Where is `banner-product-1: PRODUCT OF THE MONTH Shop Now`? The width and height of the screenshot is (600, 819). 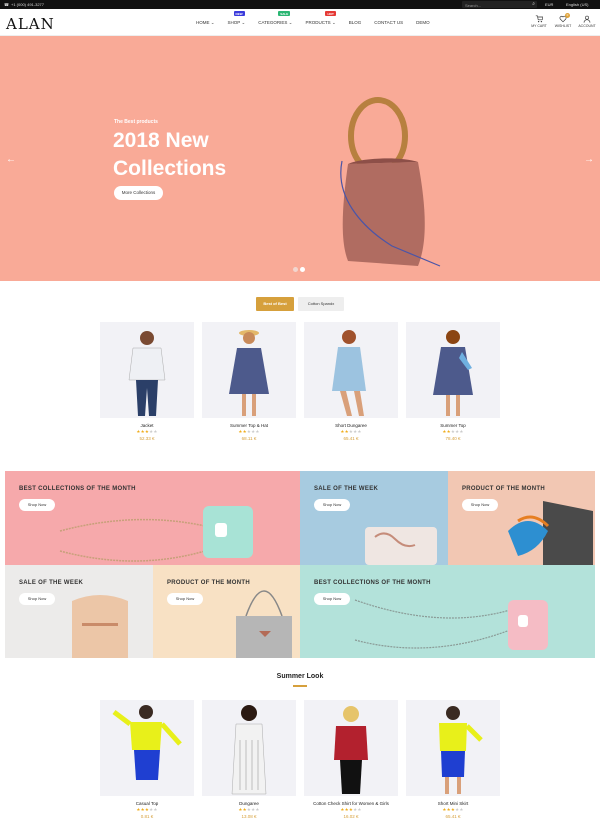 banner-product-1: PRODUCT OF THE MONTH Shop Now is located at coordinates (521, 518).